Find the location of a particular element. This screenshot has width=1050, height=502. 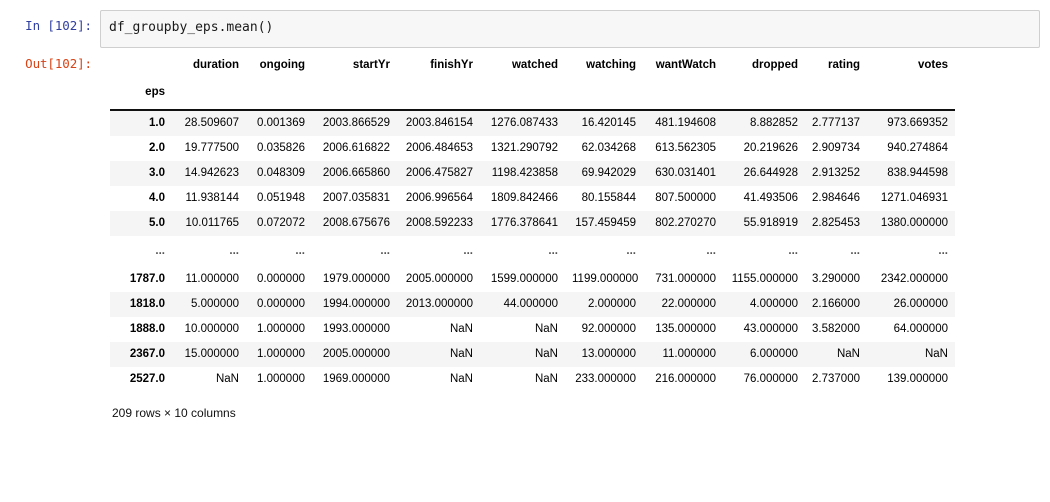

row-index-cell: 2367.0 is located at coordinates (147, 354).